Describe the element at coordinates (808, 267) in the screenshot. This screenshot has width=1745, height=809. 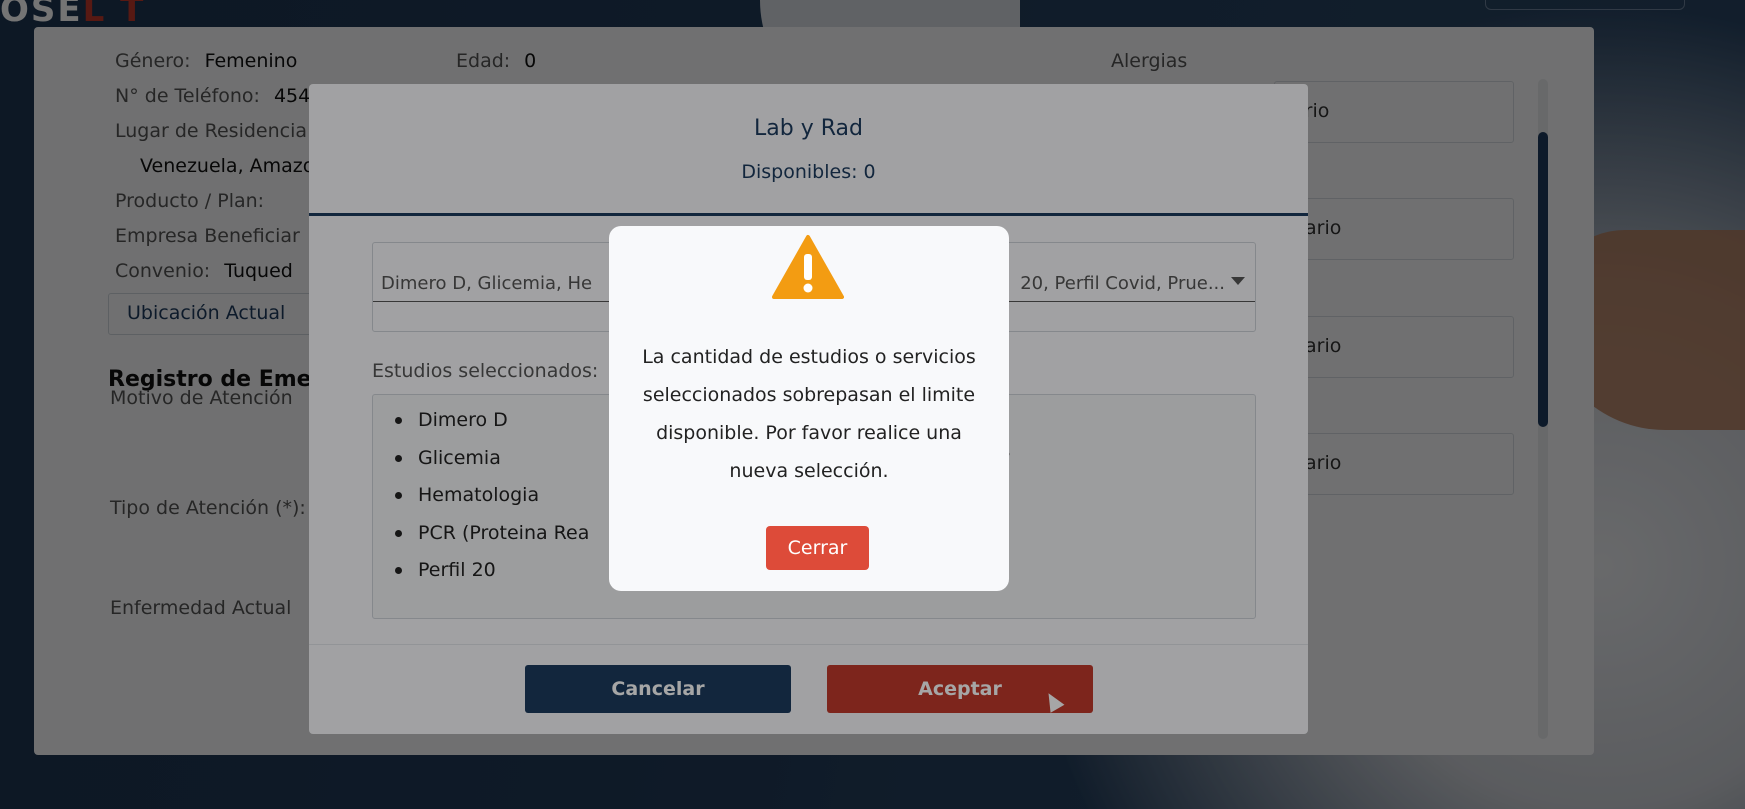
I see `warning-icon` at that location.